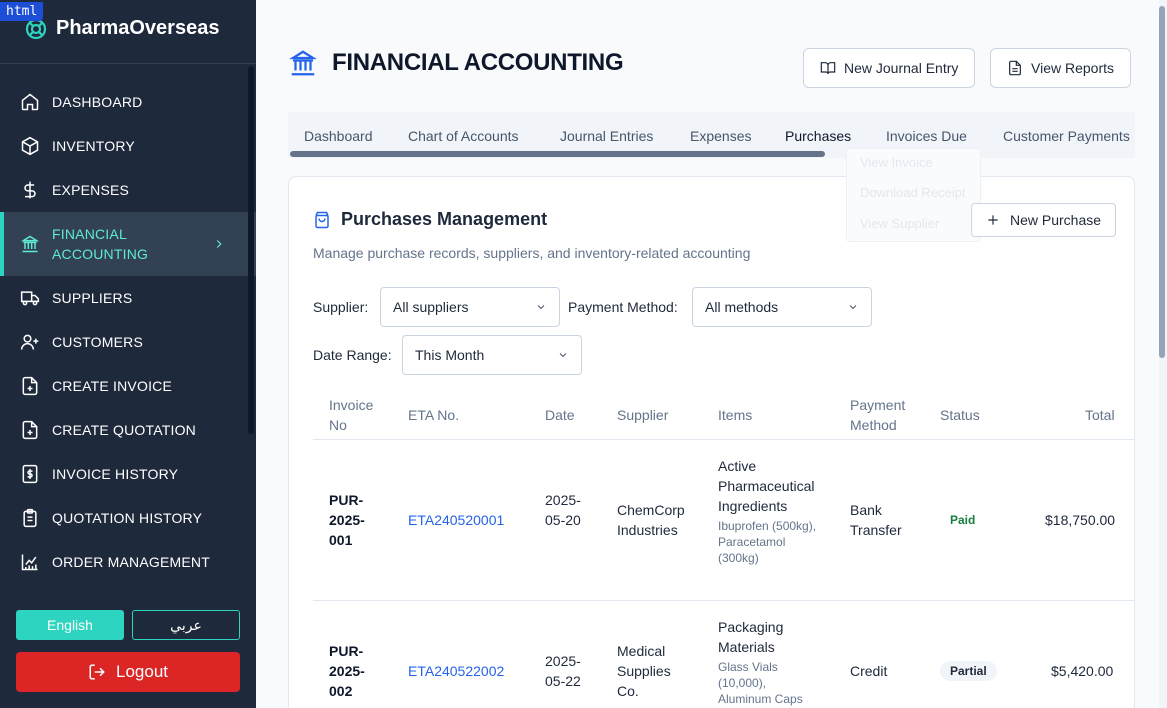 This screenshot has width=1167, height=708. What do you see at coordinates (30, 190) in the screenshot?
I see `dollar-icon` at bounding box center [30, 190].